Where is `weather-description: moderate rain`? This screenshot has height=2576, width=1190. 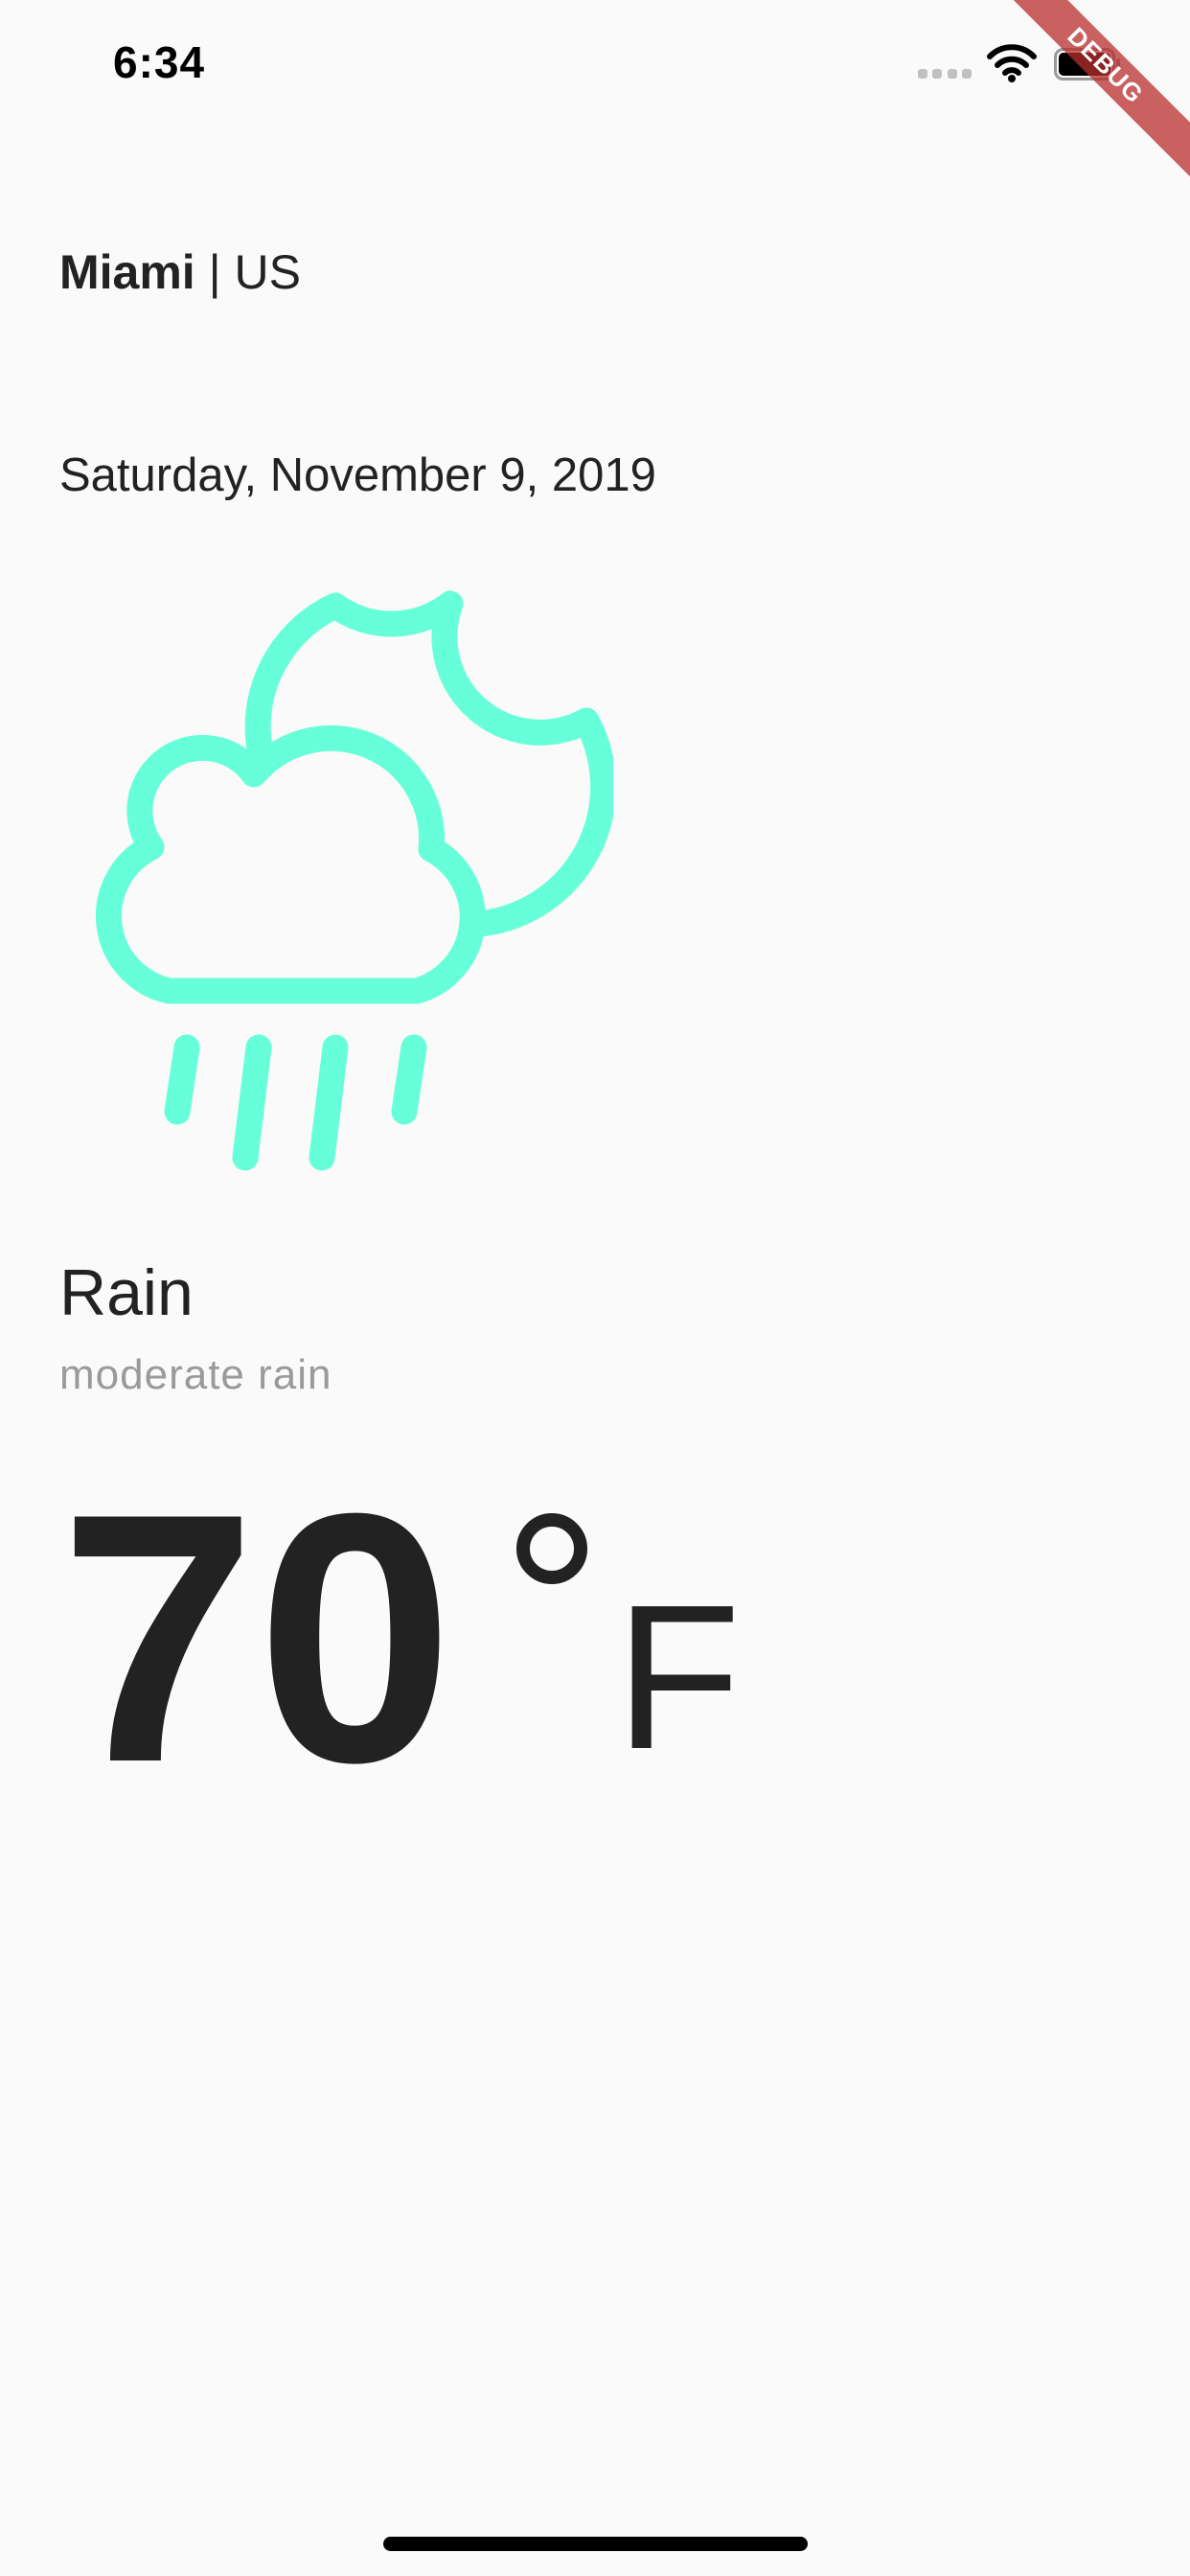 weather-description: moderate rain is located at coordinates (195, 1374).